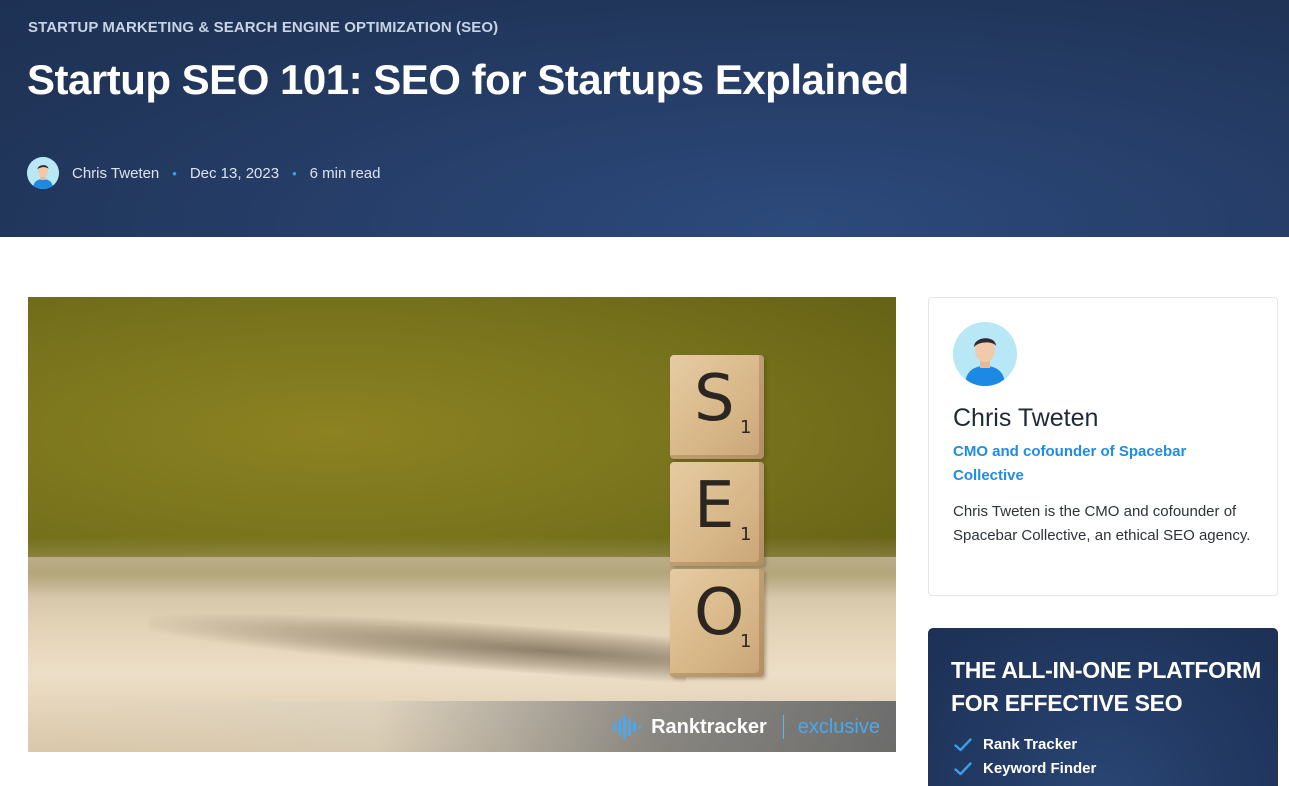 This screenshot has width=1289, height=786. What do you see at coordinates (462, 726) in the screenshot?
I see `ranktracker-exclusive-badge: Ranktracker exclusive` at bounding box center [462, 726].